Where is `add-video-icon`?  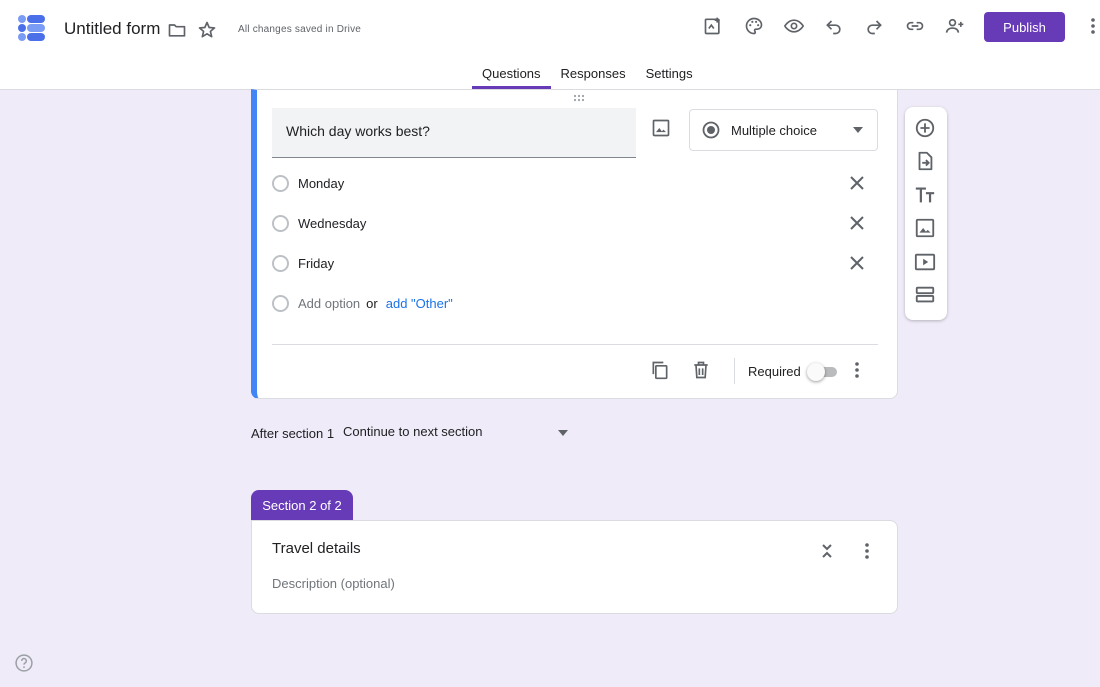
add-video-icon is located at coordinates (926, 263).